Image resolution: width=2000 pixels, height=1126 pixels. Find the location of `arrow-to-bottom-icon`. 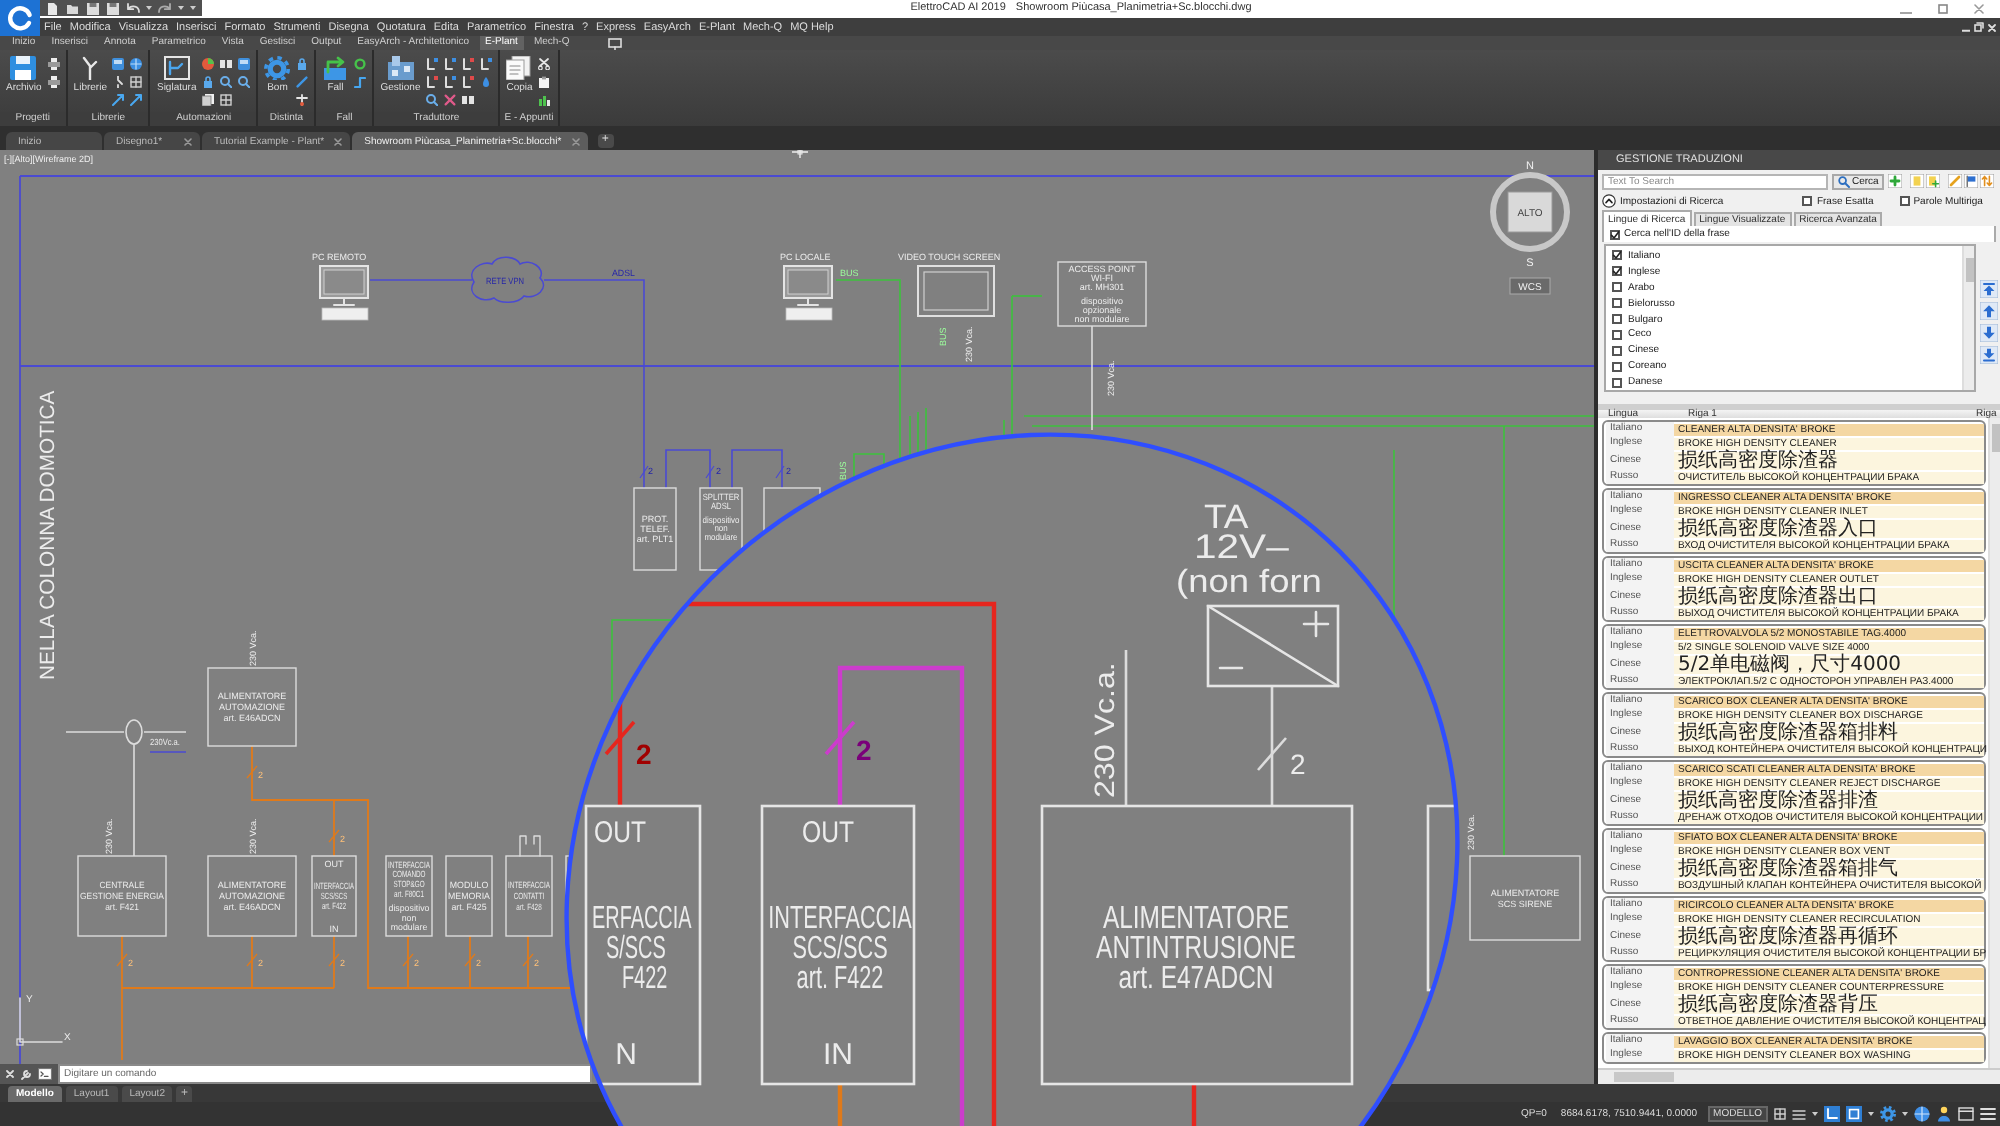

arrow-to-bottom-icon is located at coordinates (1989, 355).